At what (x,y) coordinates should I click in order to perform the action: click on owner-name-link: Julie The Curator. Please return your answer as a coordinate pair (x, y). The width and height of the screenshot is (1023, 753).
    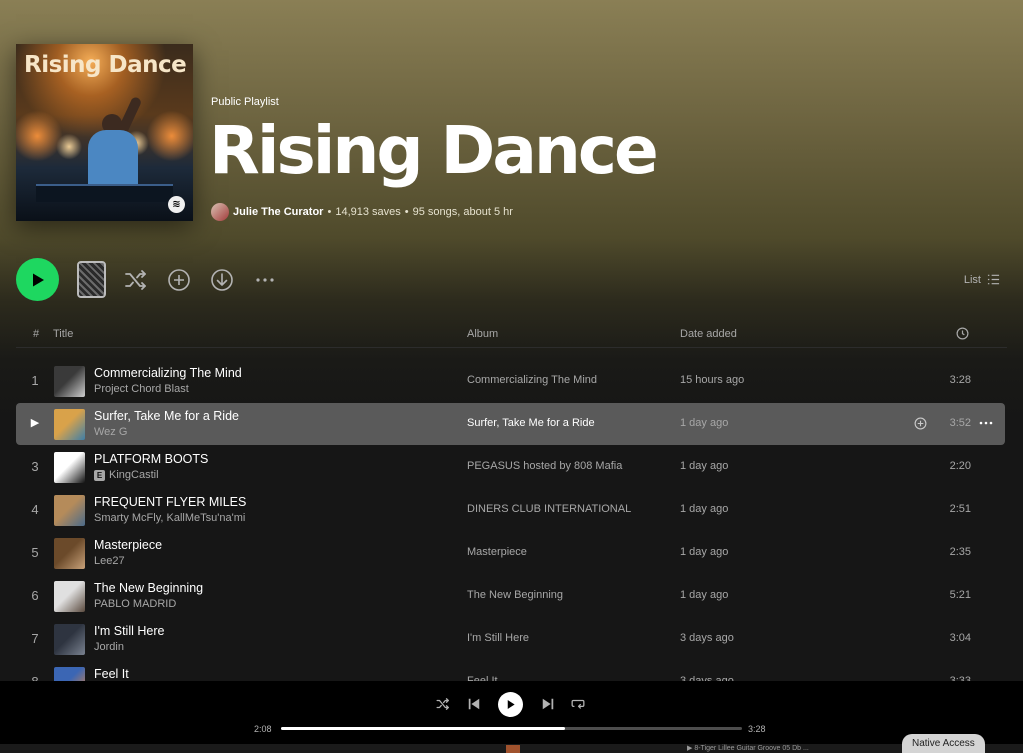
    Looking at the image, I should click on (278, 212).